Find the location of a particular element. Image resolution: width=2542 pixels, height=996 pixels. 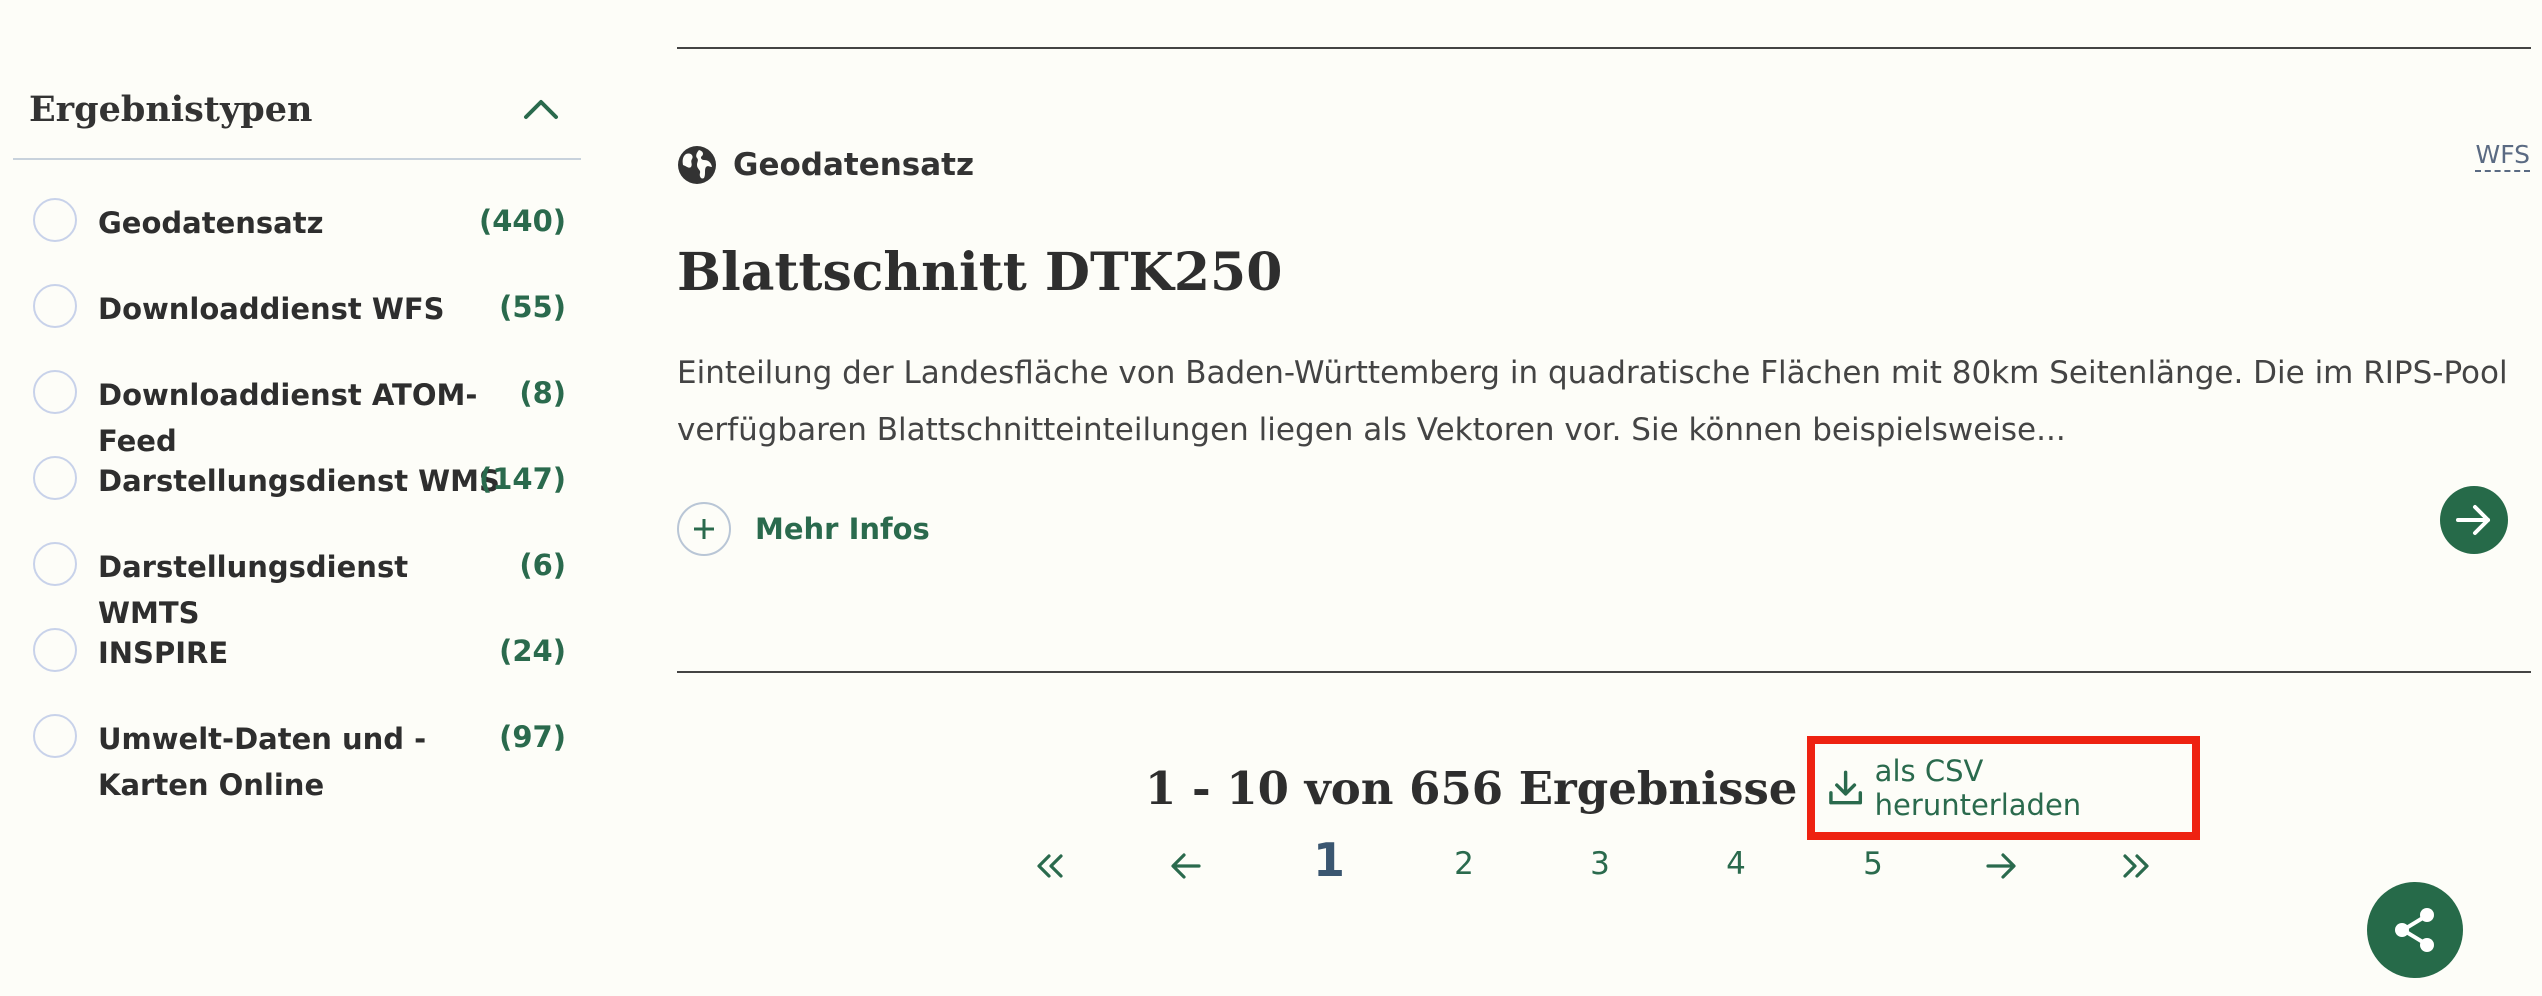

filter-item-count: (55) is located at coordinates (532, 307).